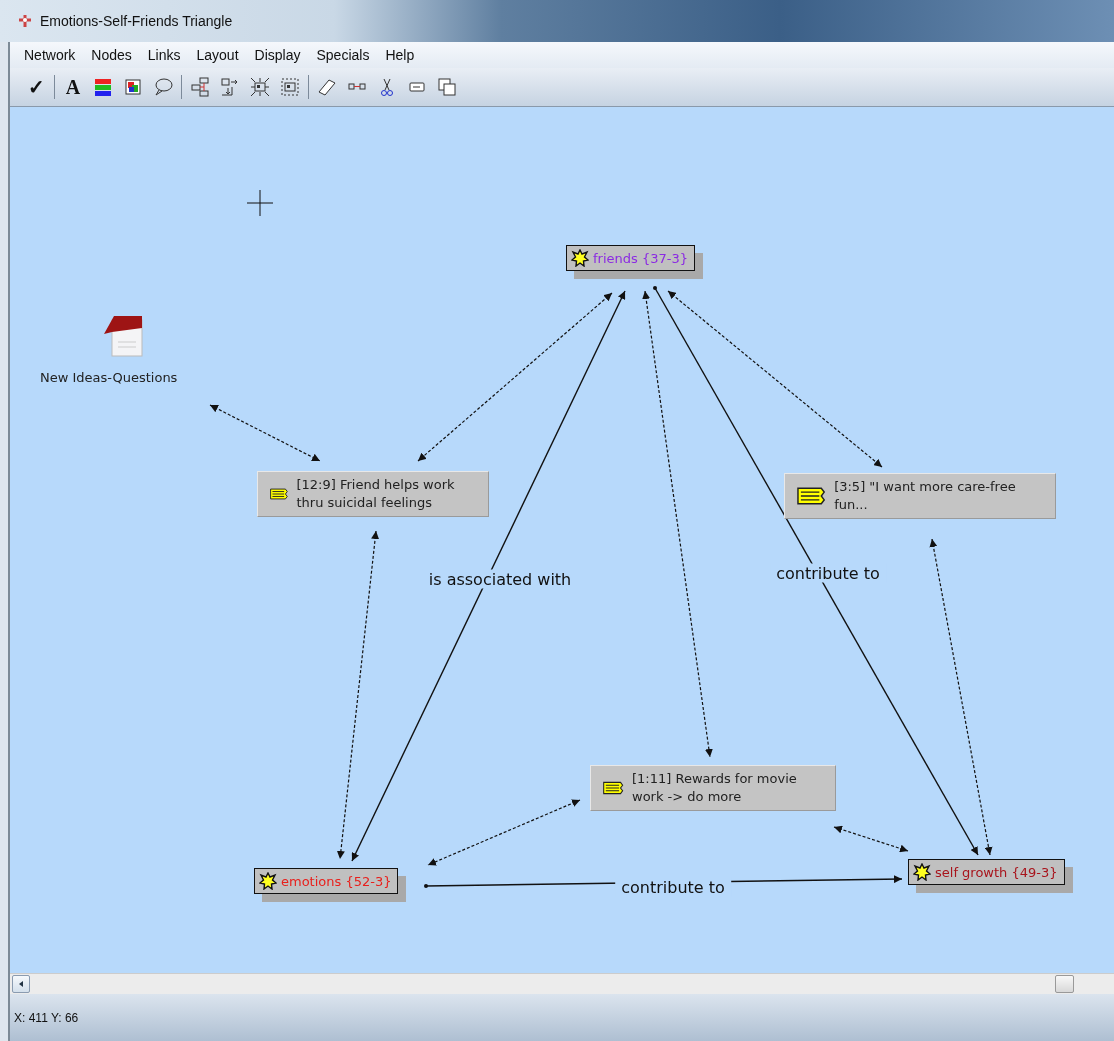  I want to click on font-tool-button: A, so click(73, 87).